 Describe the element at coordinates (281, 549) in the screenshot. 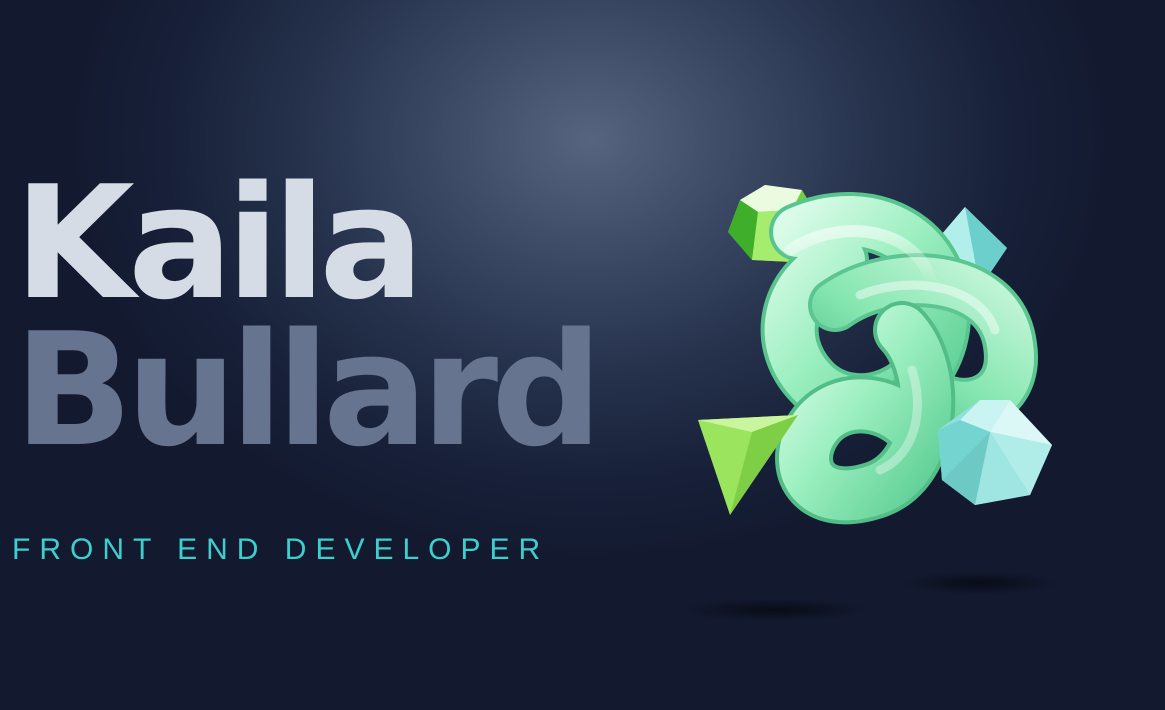

I see `role-subtitle: FRONT END DEVELOPER` at that location.